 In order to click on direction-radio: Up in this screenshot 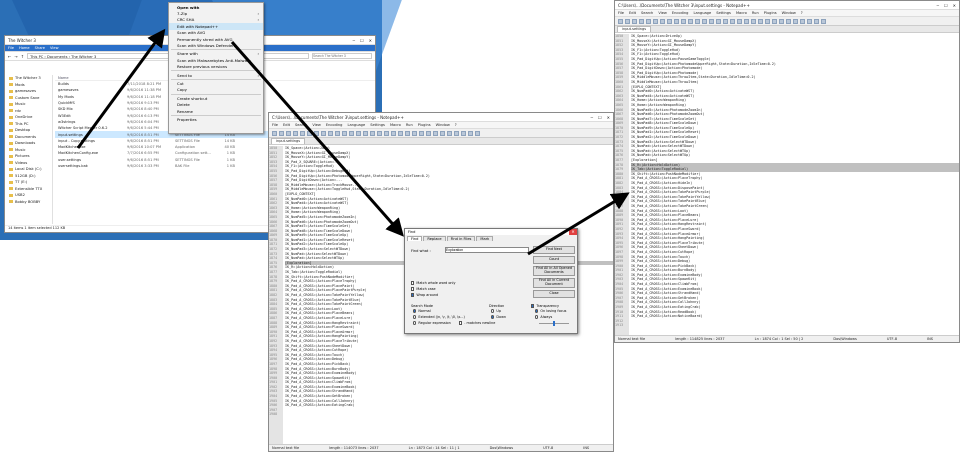, I will do `click(496, 311)`.